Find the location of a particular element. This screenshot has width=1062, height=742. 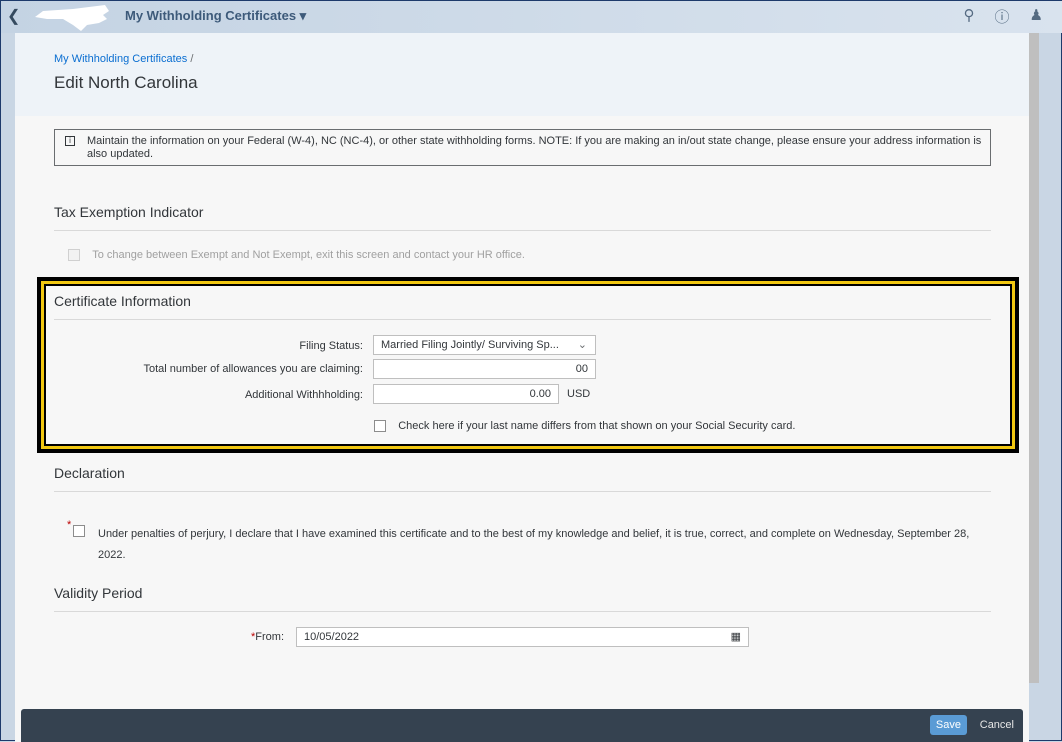

app-title: My Withholding Certificates is located at coordinates (211, 15).